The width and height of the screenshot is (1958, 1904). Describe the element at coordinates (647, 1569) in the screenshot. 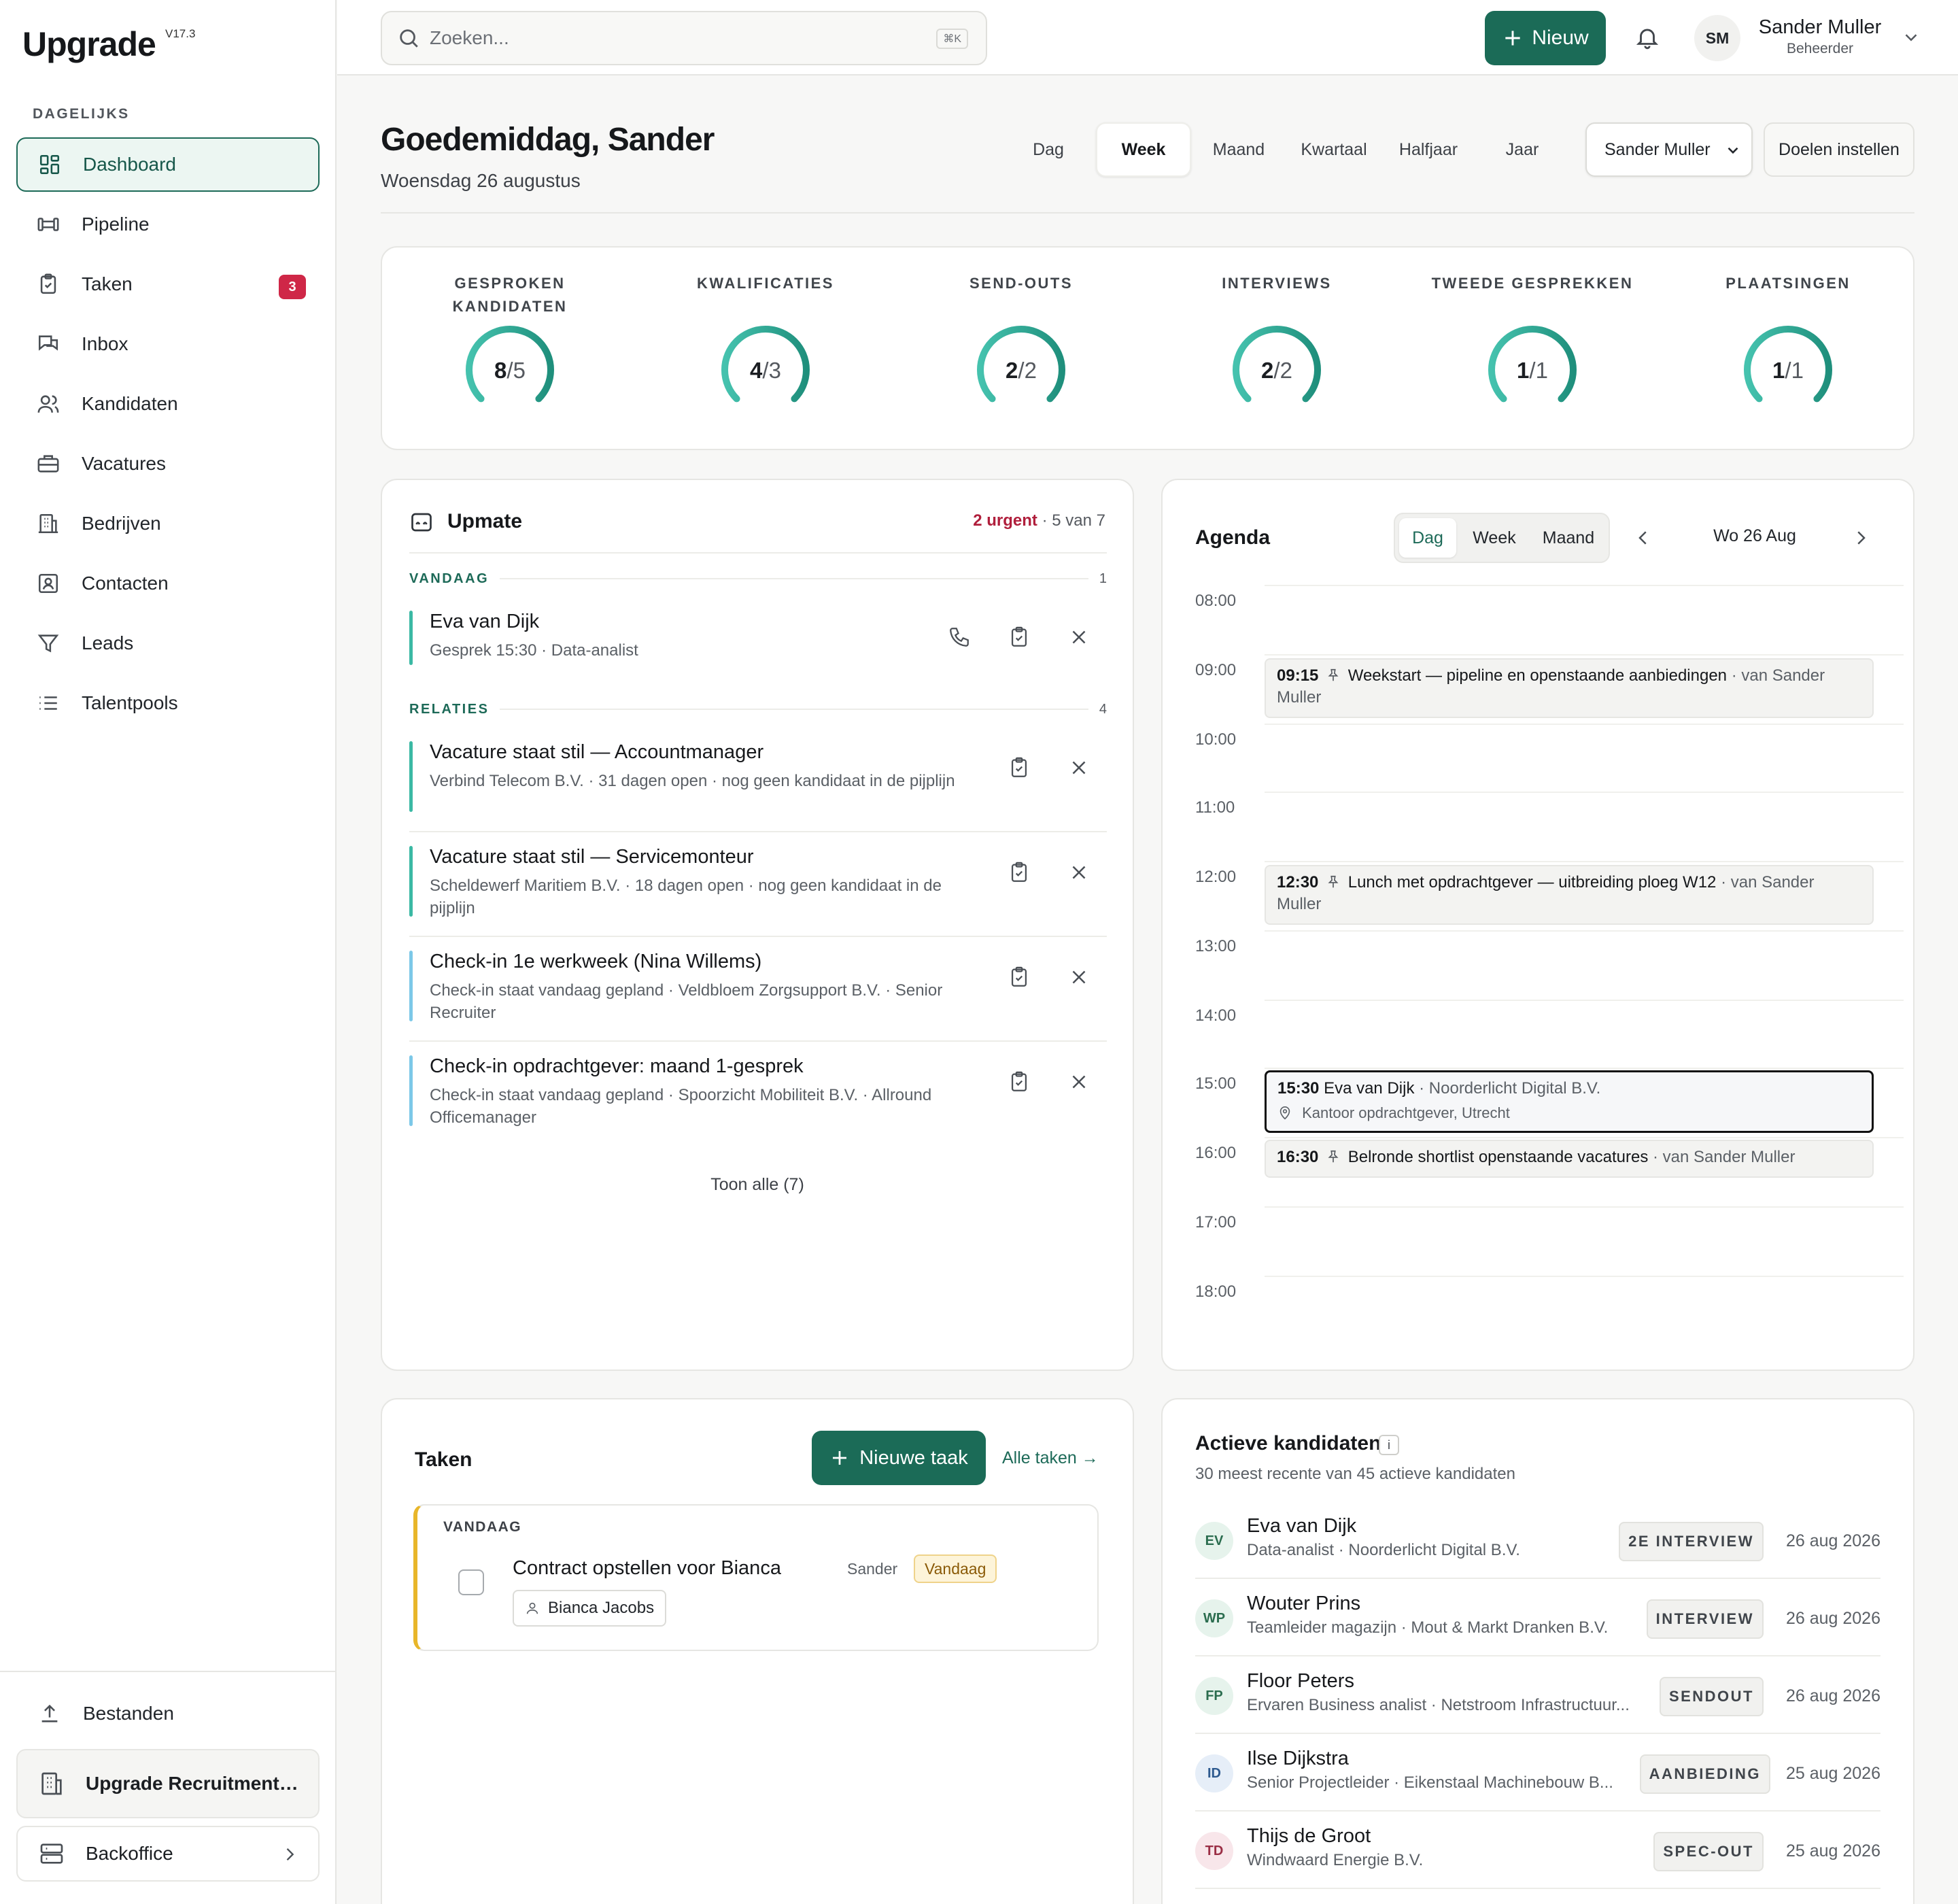

I see `task-name: Contract opstellen voor Bianca` at that location.